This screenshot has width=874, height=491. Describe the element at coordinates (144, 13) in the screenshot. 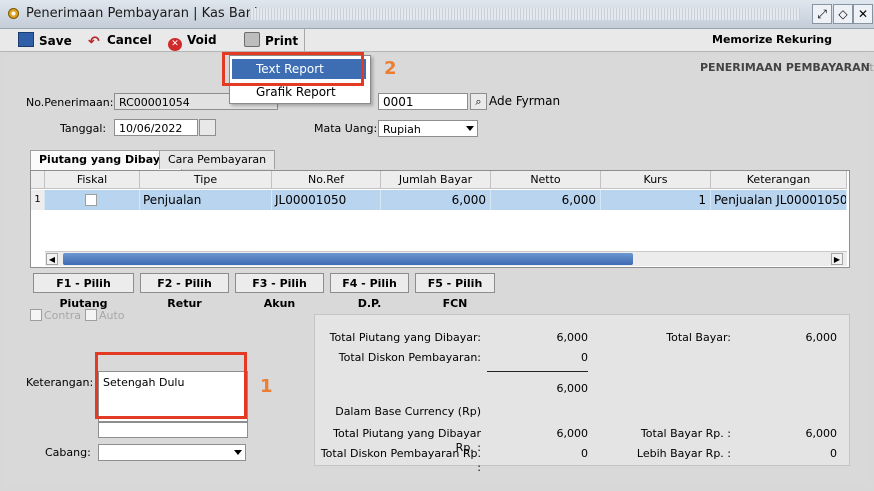

I see `window-title: Penerimaan Pembayaran | Kas Bank` at that location.